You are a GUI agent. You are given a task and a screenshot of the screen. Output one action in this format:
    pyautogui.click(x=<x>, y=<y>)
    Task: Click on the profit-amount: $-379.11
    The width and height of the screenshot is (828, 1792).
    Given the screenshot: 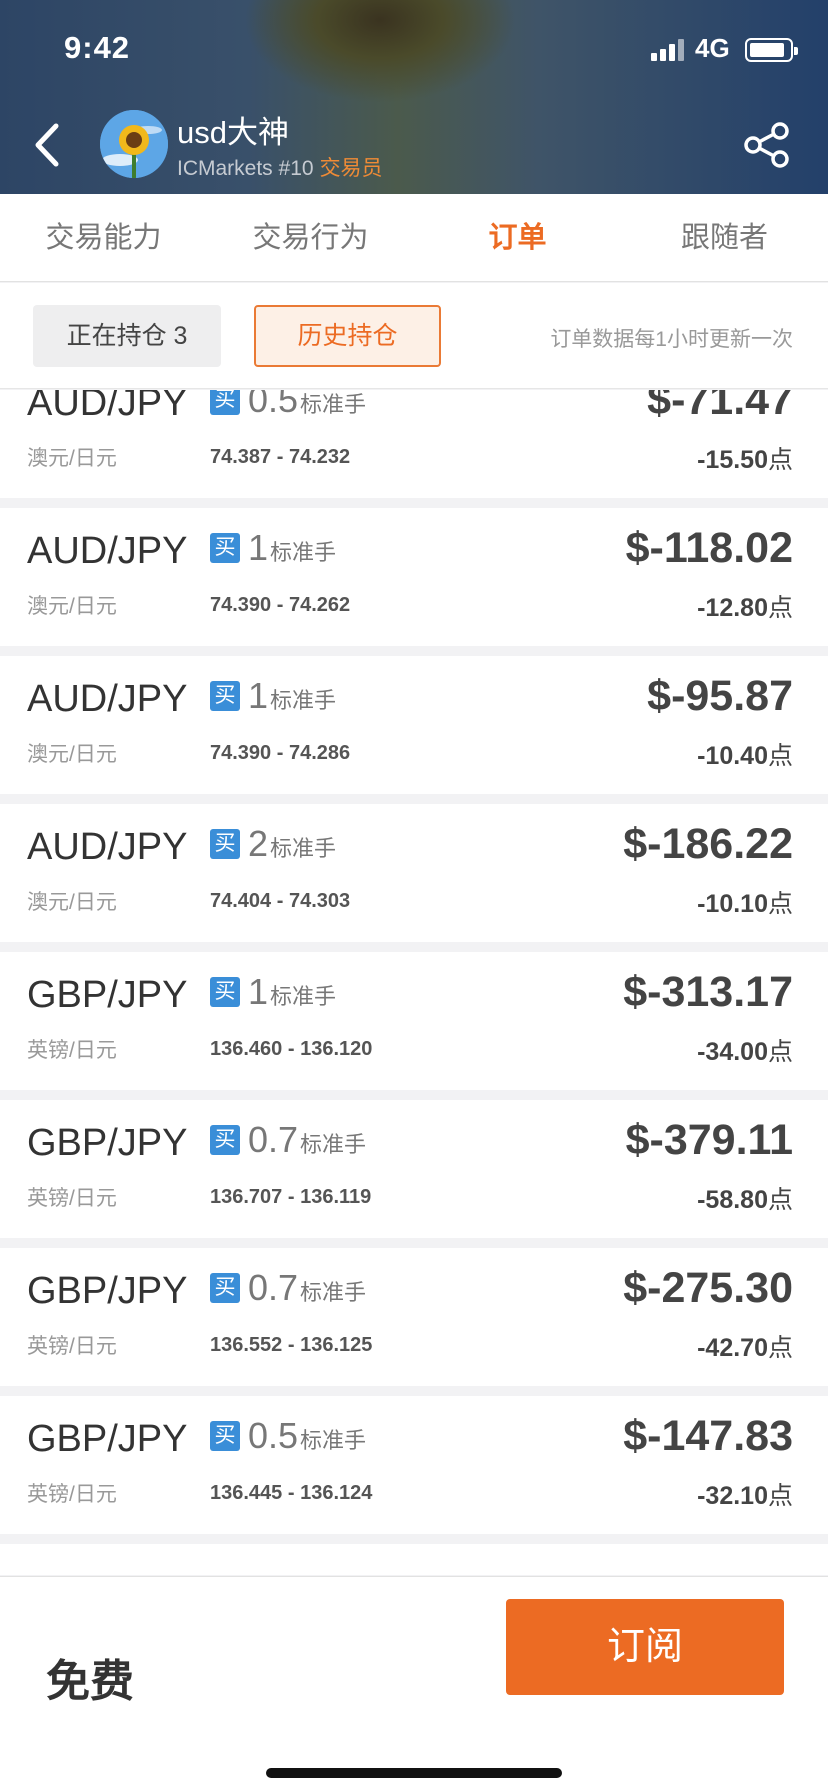 What is the action you would take?
    pyautogui.click(x=709, y=1140)
    